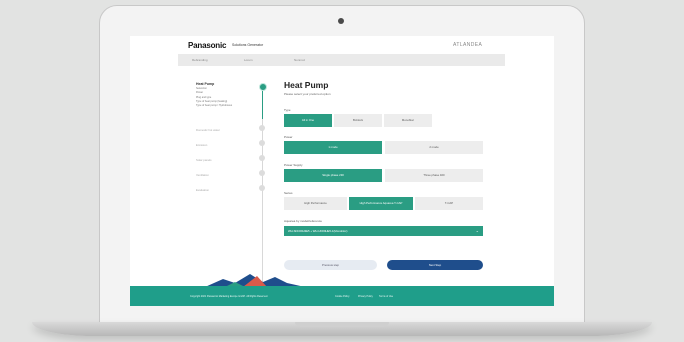 Image resolution: width=684 pixels, height=342 pixels. What do you see at coordinates (318, 231) in the screenshot?
I see `model-select-value: WH-SDC09H3E5 + WH-UD09HE5-1(Monobloc)` at bounding box center [318, 231].